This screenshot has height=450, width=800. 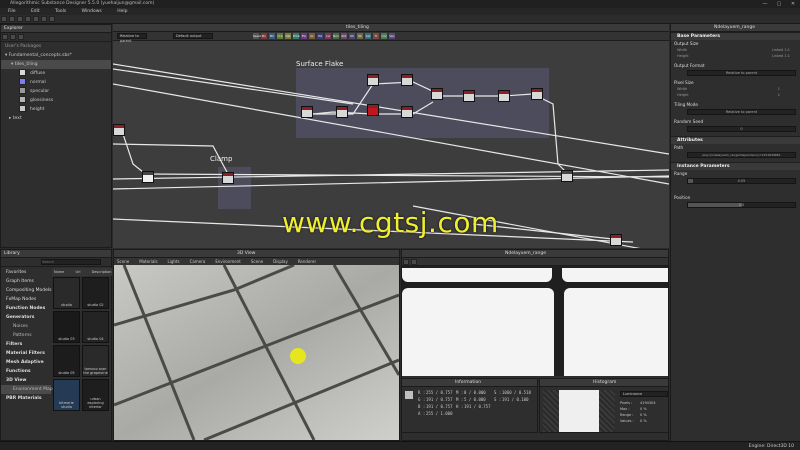 I want to click on output-item: height, so click(x=56, y=109).